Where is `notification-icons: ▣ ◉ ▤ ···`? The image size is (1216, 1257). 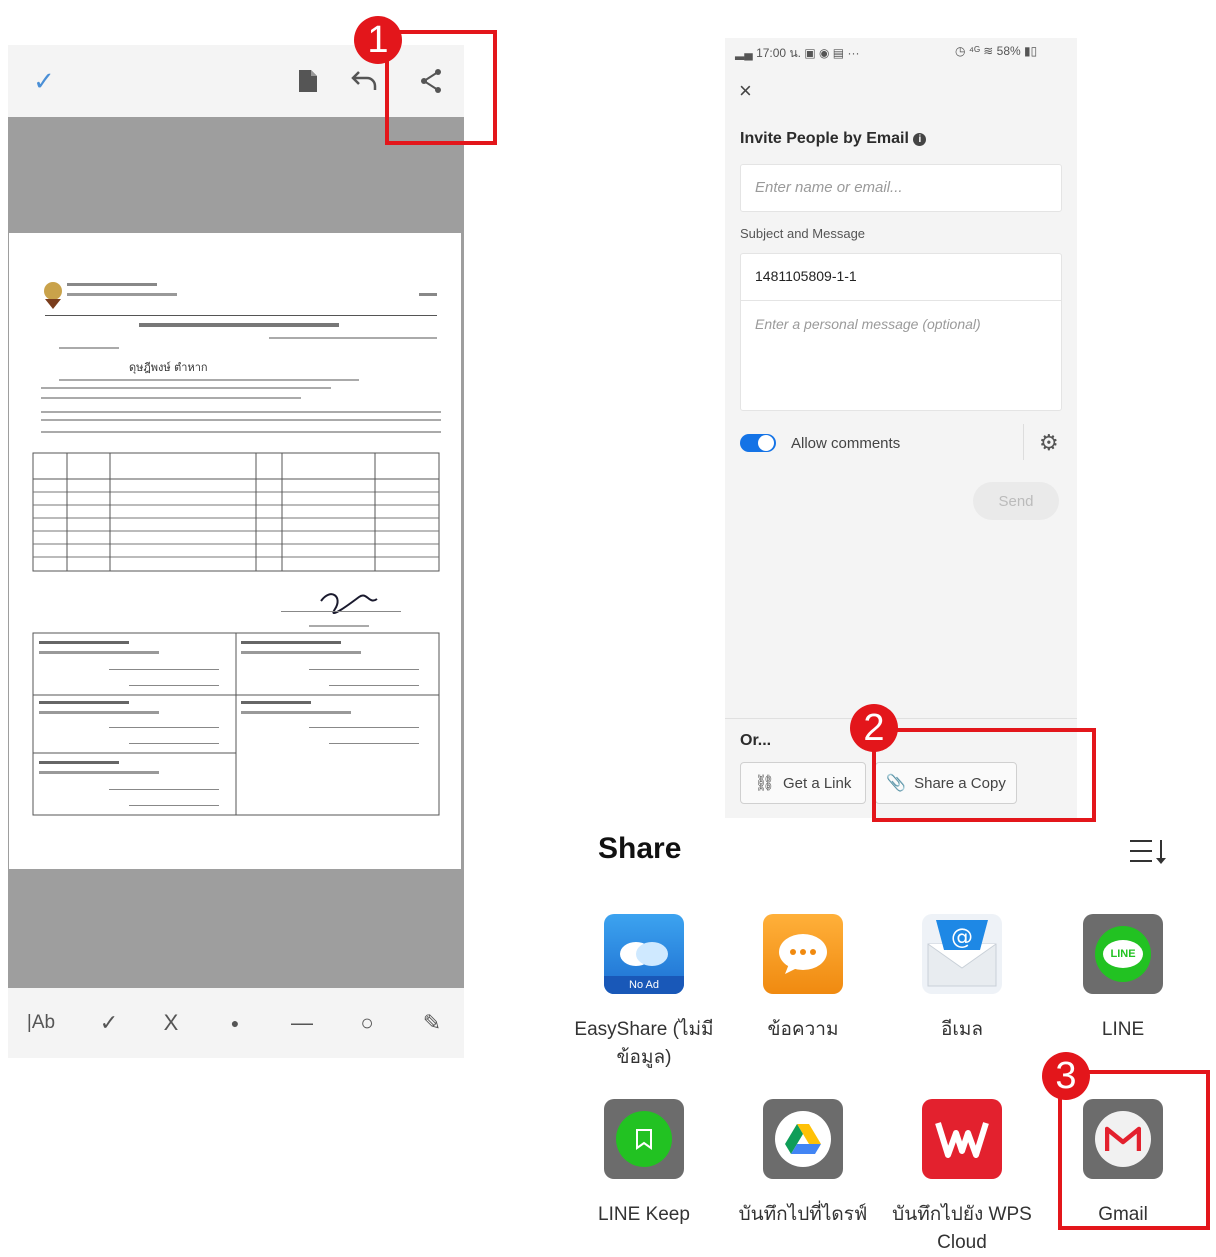
notification-icons: ▣ ◉ ▤ ··· is located at coordinates (832, 53).